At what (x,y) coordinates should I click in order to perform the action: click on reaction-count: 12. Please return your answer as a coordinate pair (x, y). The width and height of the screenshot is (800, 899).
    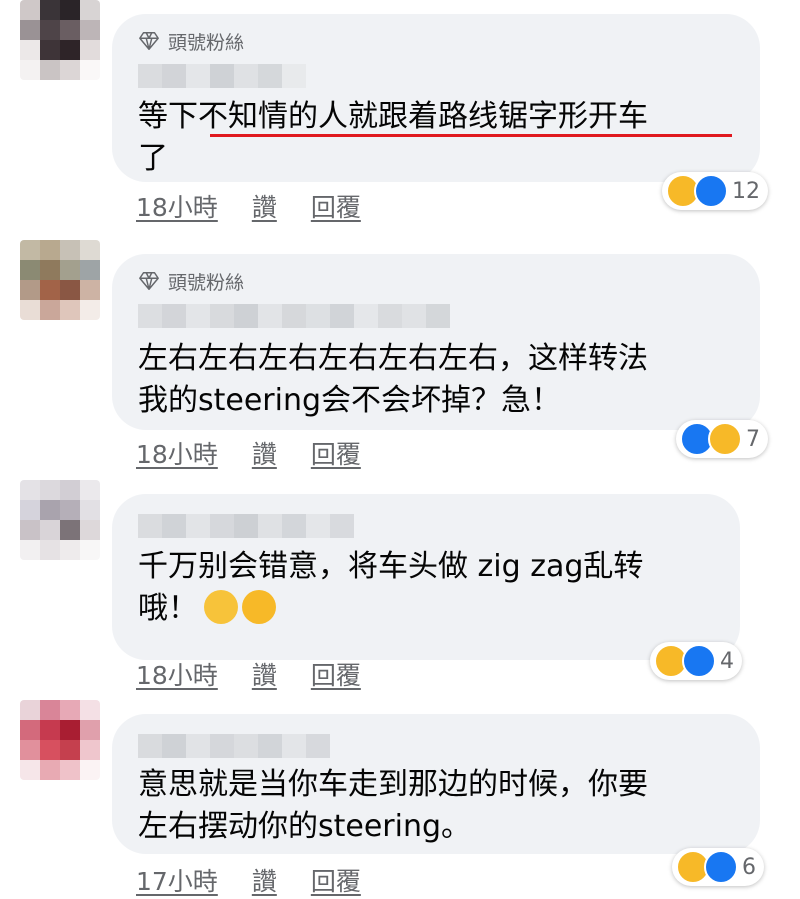
    Looking at the image, I should click on (746, 191).